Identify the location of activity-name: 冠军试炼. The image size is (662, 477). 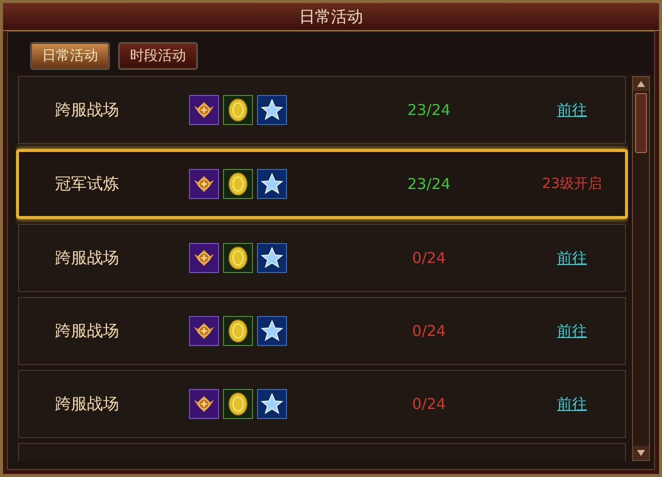
(87, 184).